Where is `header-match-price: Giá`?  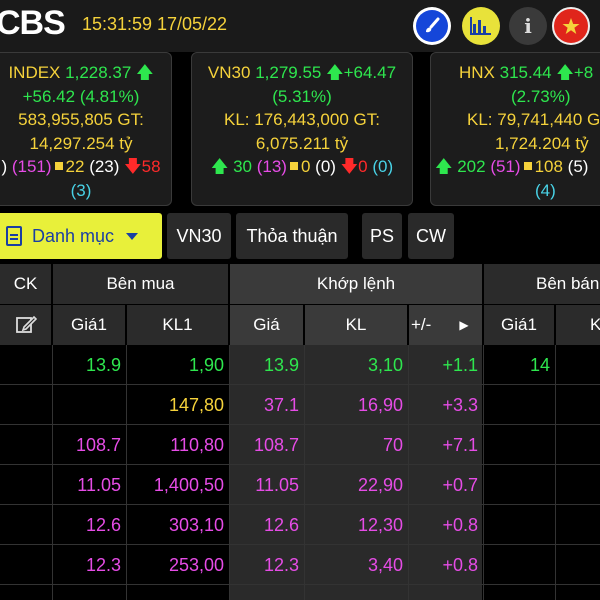 header-match-price: Giá is located at coordinates (266, 325).